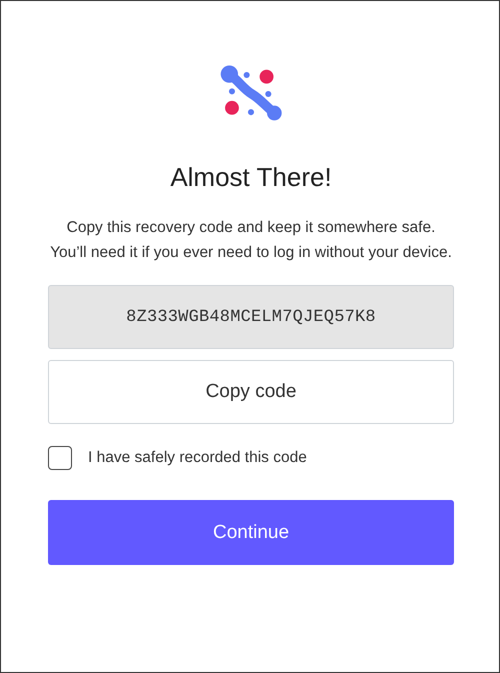 The image size is (500, 673). Describe the element at coordinates (251, 317) in the screenshot. I see `recovery-code-field: 8Z333WGB48MCELM7QJEQ57K8` at that location.